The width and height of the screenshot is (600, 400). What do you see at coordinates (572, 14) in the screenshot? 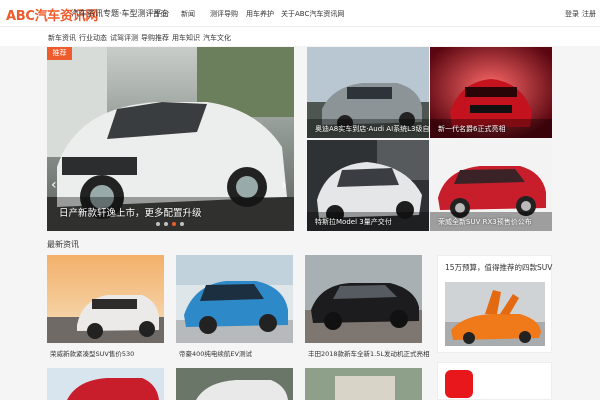
I see `login-link: 登录` at bounding box center [572, 14].